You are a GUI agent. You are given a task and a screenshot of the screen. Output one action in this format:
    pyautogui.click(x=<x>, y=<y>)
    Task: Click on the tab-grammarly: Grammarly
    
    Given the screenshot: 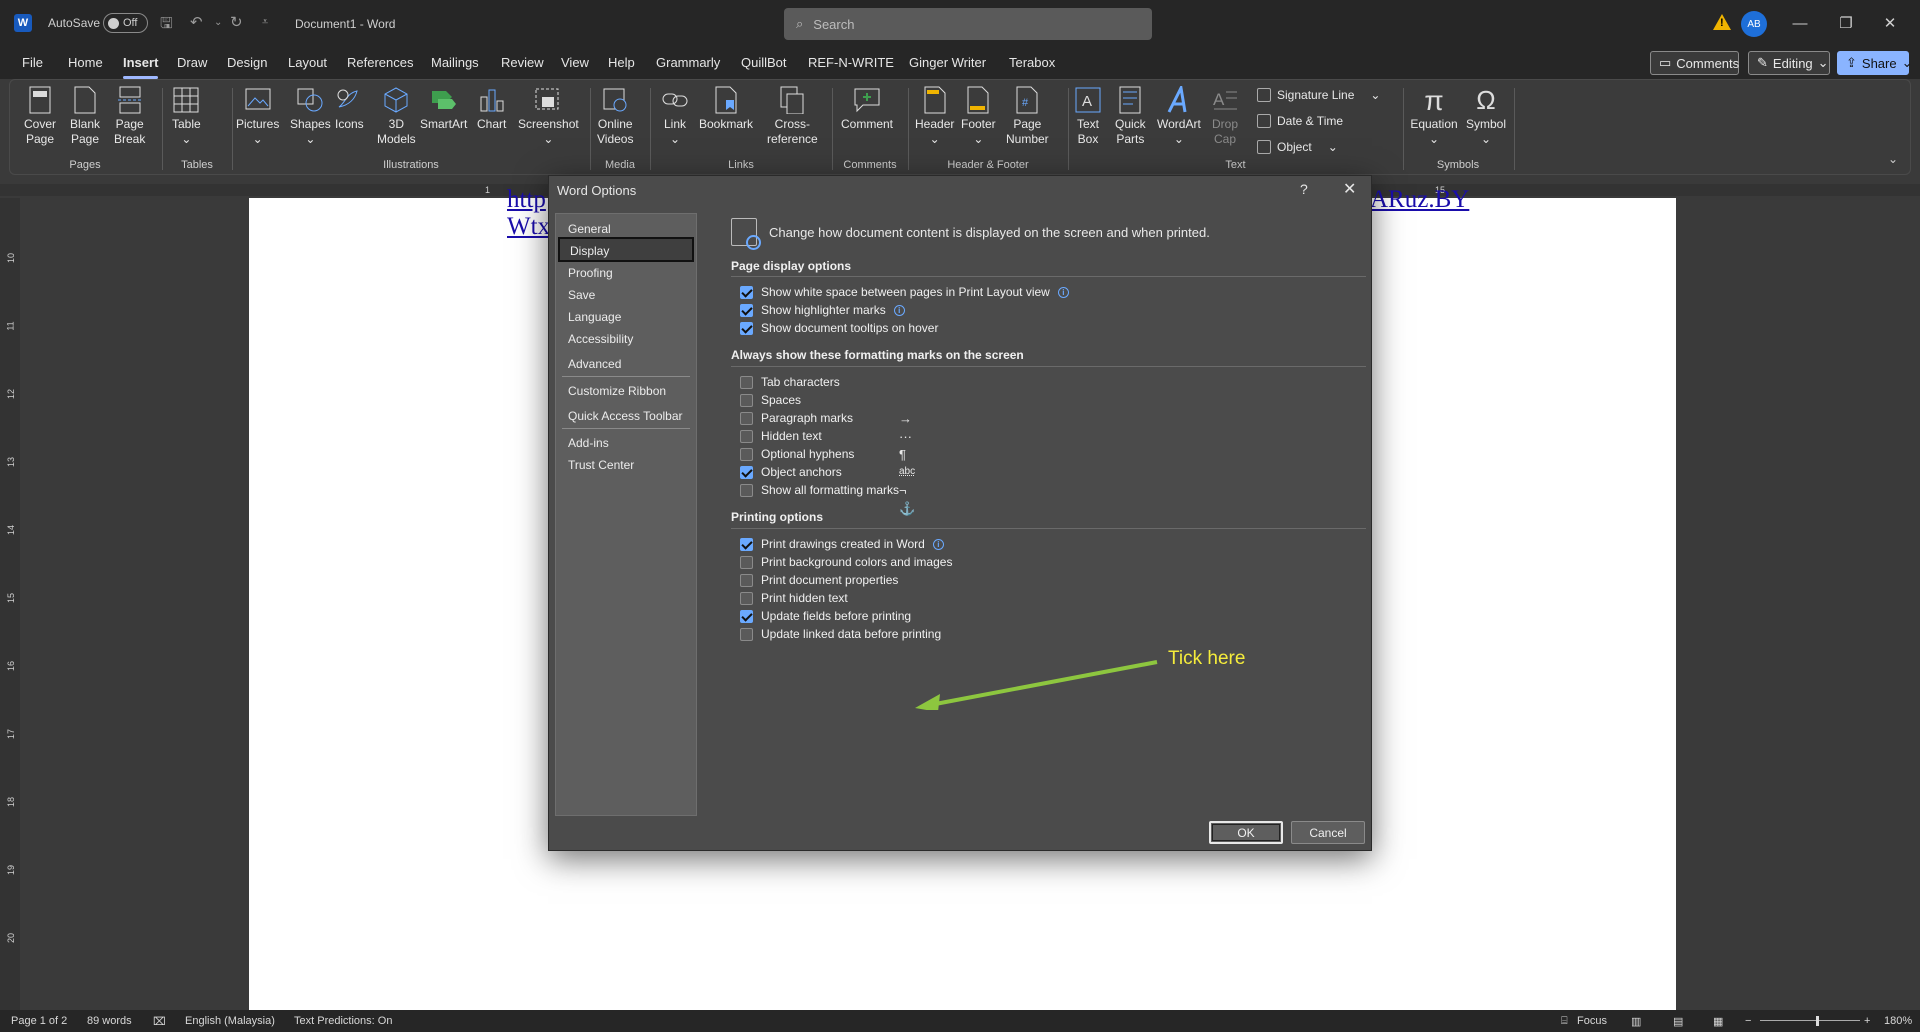 What is the action you would take?
    pyautogui.click(x=688, y=62)
    